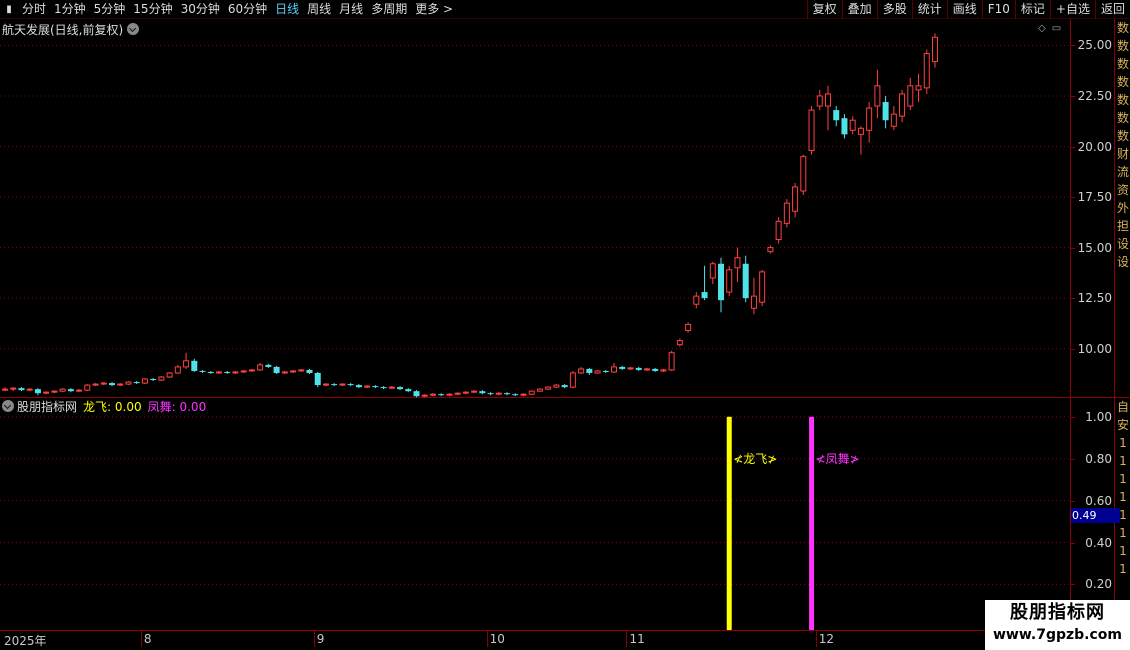 Image resolution: width=1130 pixels, height=650 pixels. Describe the element at coordinates (25, 641) in the screenshot. I see `time-axis-label: 2025年` at that location.